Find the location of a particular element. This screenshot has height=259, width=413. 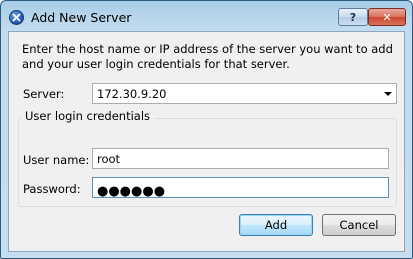

cancel-button: Cancel is located at coordinates (359, 225).